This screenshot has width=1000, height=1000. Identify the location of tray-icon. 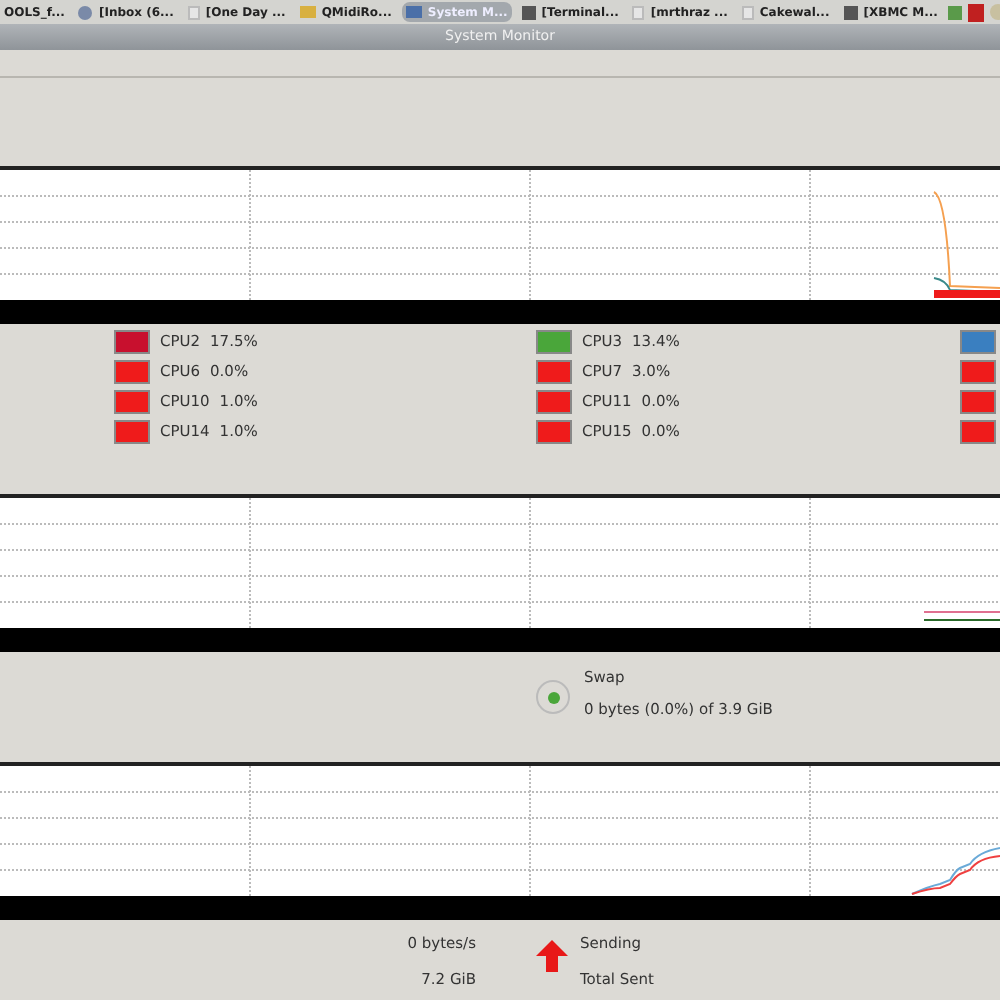
(954, 12).